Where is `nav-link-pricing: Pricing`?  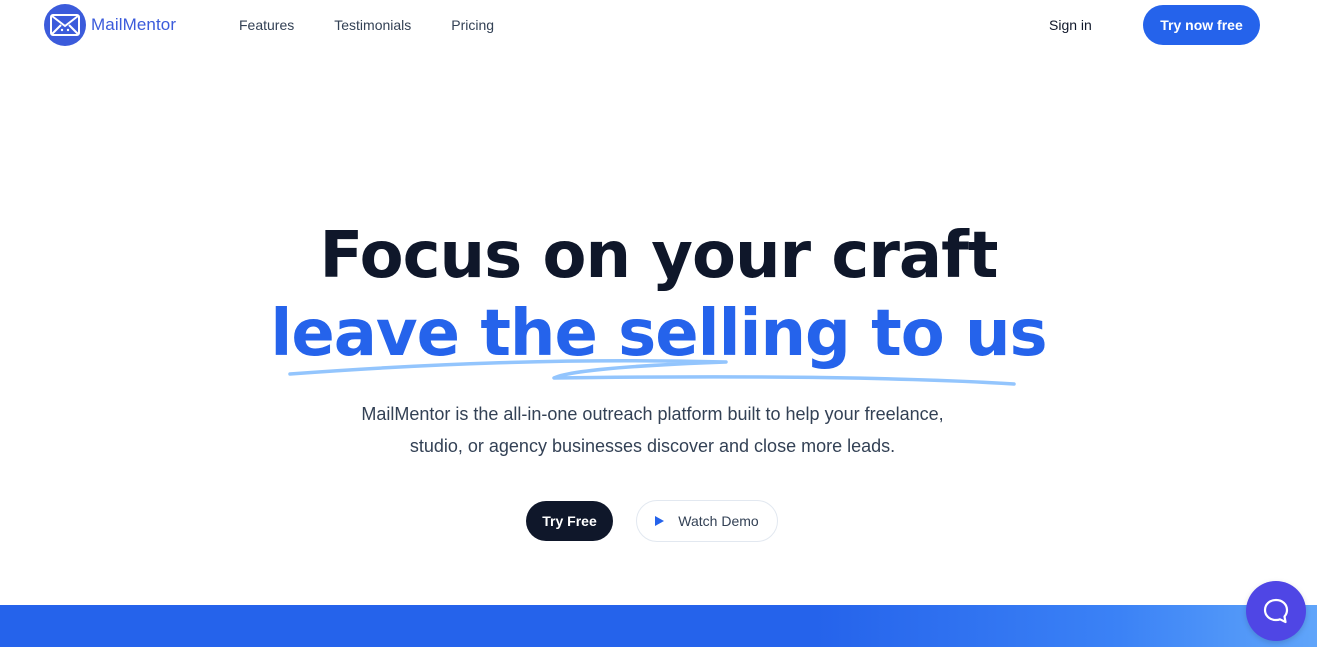 nav-link-pricing: Pricing is located at coordinates (472, 25).